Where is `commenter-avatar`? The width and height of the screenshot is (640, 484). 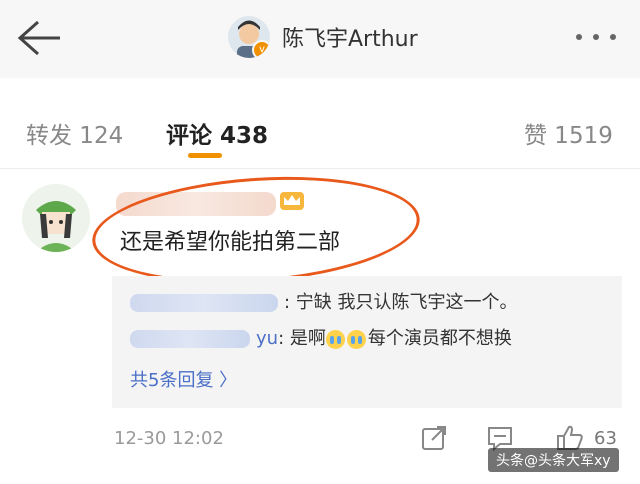
commenter-avatar is located at coordinates (56, 218).